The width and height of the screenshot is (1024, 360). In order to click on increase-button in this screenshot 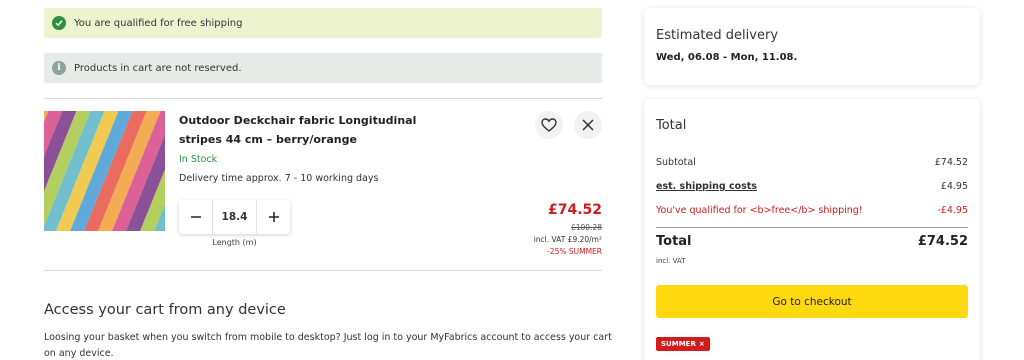, I will do `click(273, 217)`.